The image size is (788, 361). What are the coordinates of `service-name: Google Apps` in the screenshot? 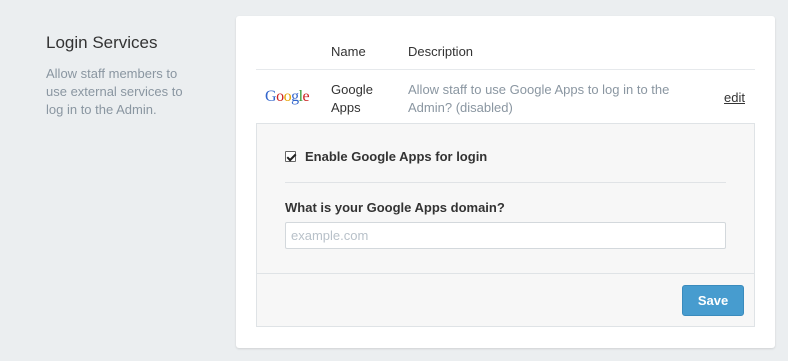 It's located at (352, 98).